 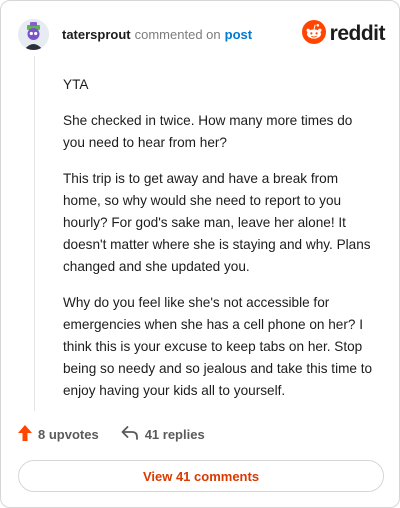 What do you see at coordinates (201, 476) in the screenshot?
I see `view-comments-button: View 41 comments` at bounding box center [201, 476].